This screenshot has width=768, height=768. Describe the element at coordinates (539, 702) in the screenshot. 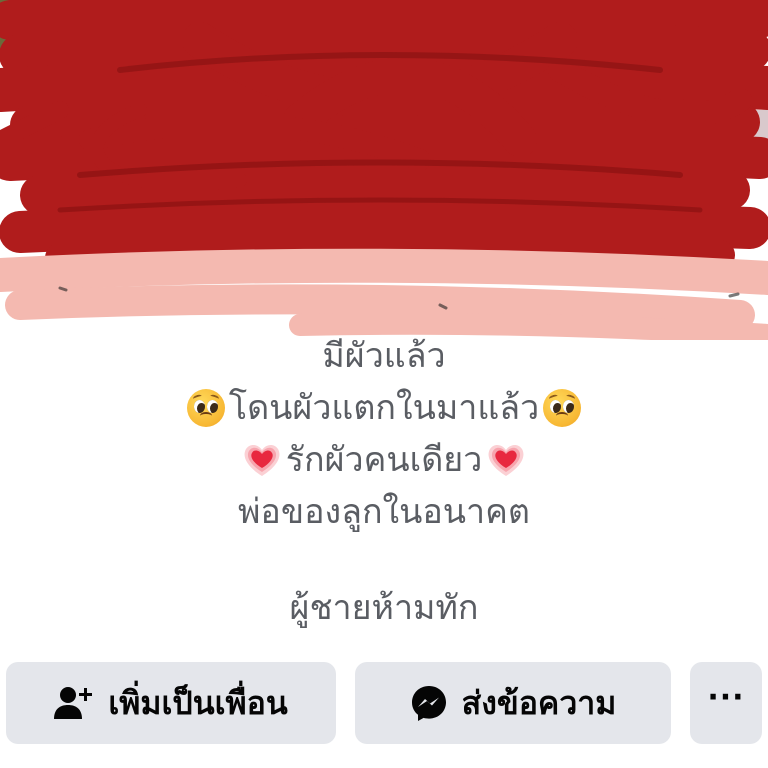

I see `send-message-label: ส่งข้อความ` at that location.